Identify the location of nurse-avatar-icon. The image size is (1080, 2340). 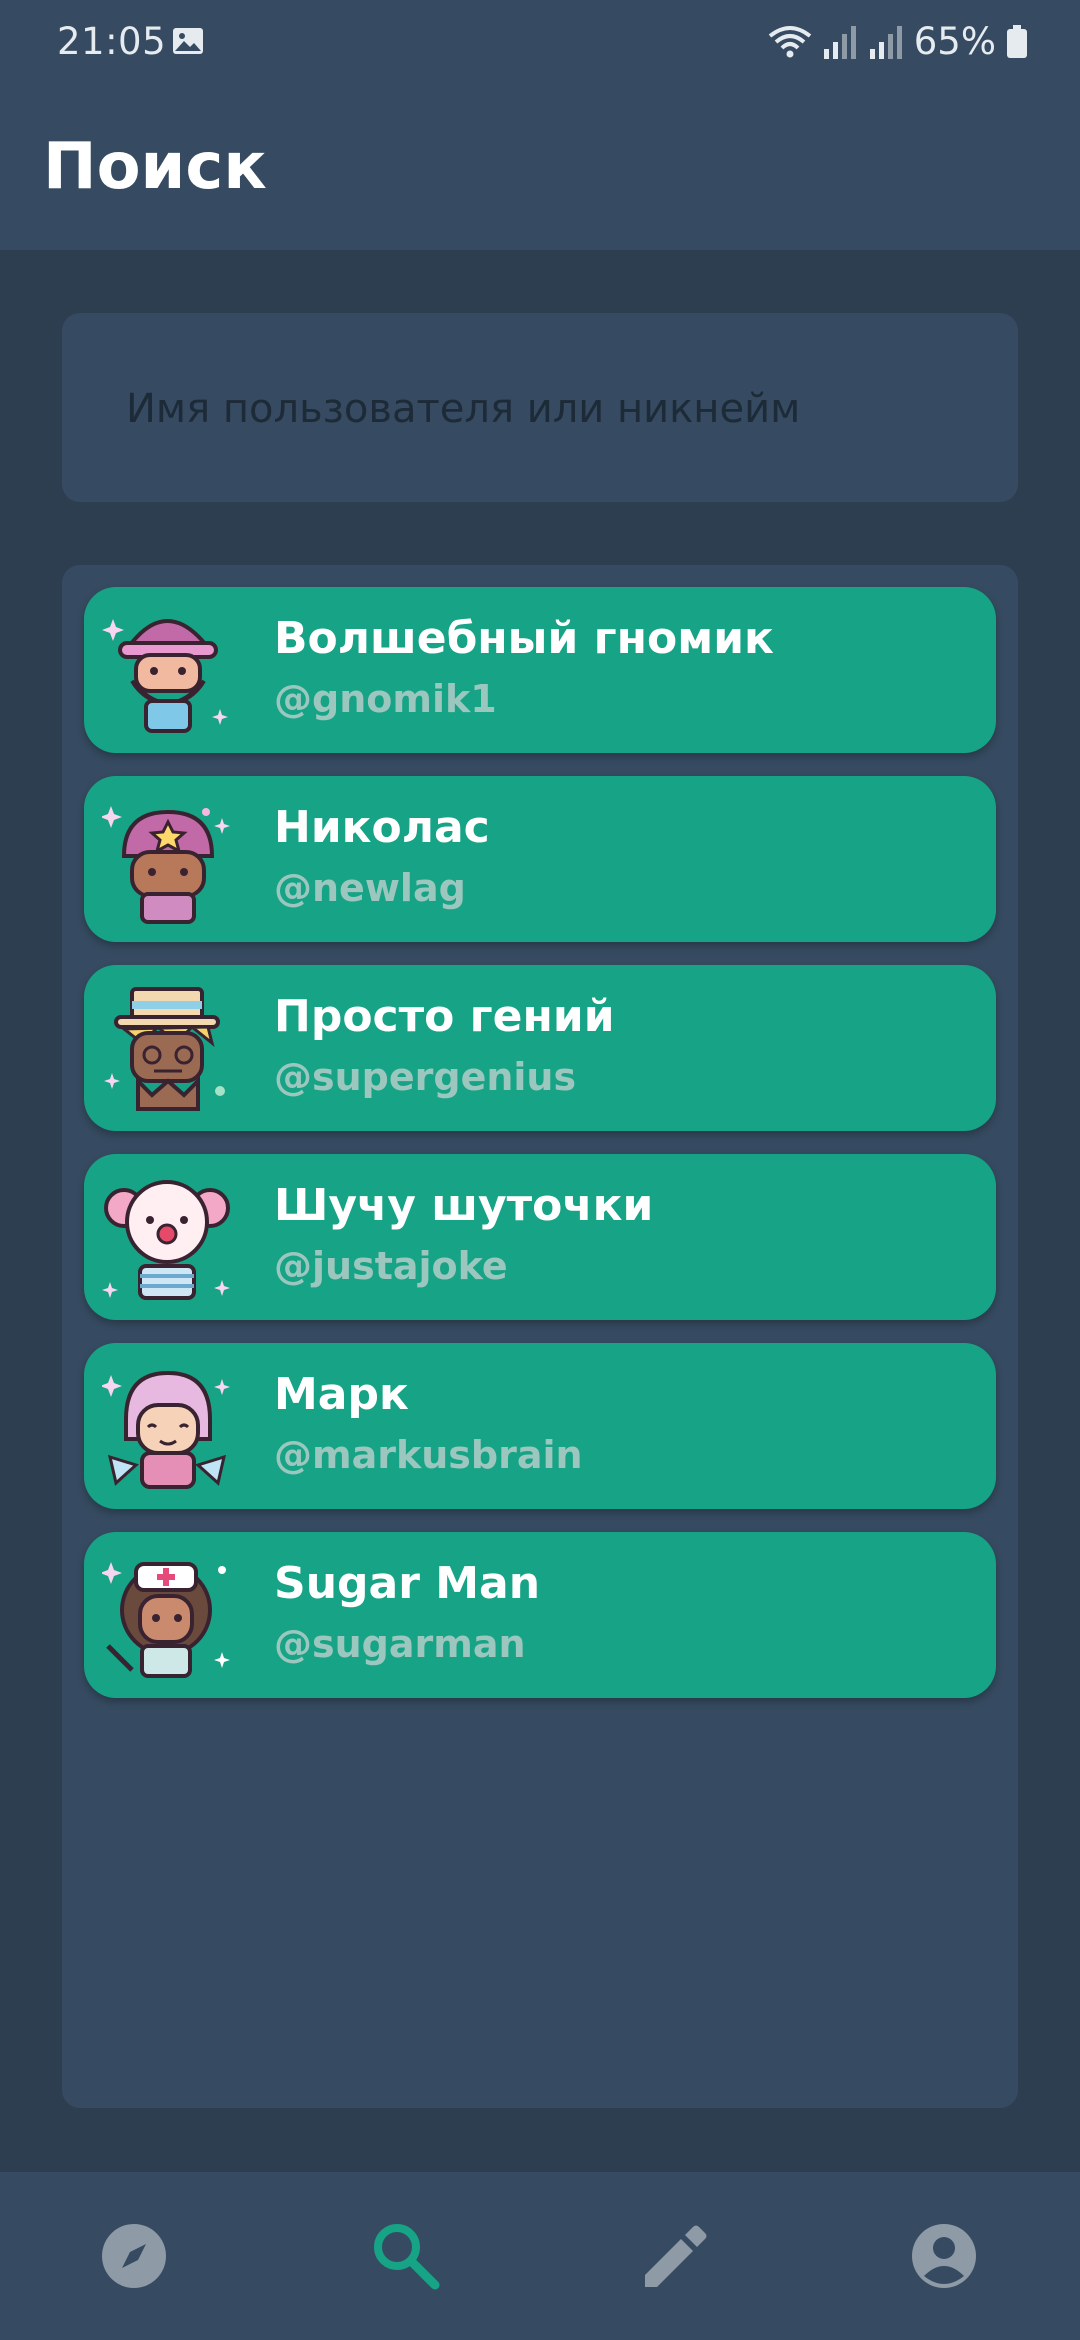
(166, 1620).